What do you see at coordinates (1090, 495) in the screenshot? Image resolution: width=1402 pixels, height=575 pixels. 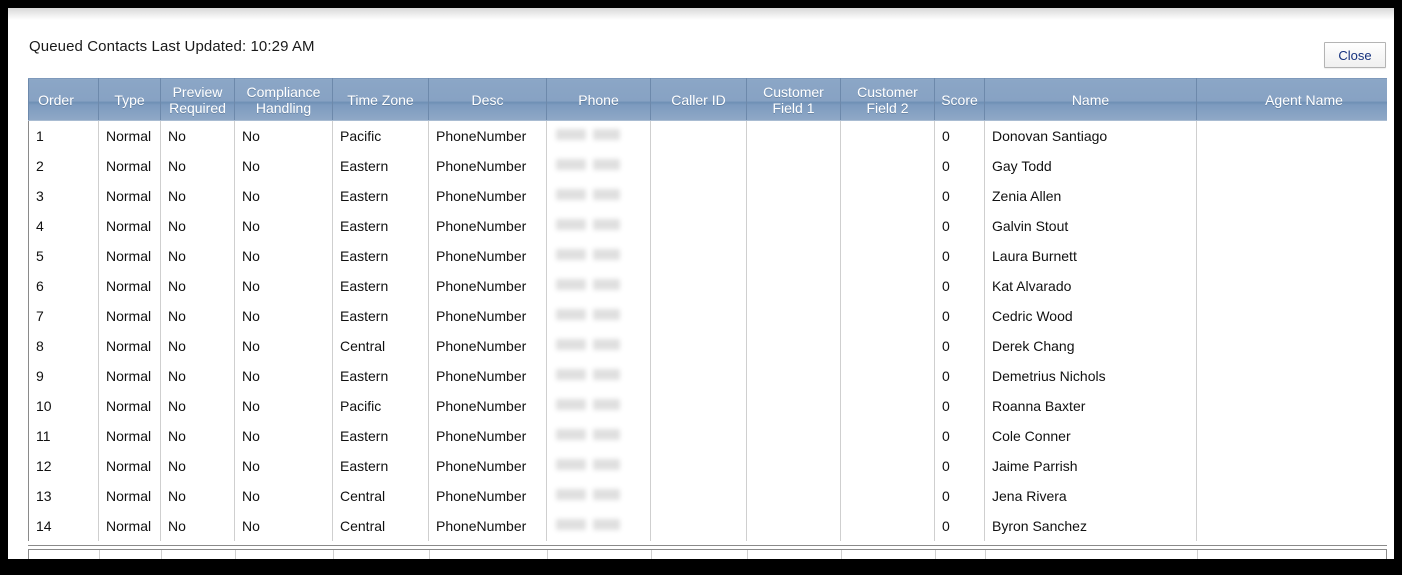 I see `cell-name: Jena Rivera` at bounding box center [1090, 495].